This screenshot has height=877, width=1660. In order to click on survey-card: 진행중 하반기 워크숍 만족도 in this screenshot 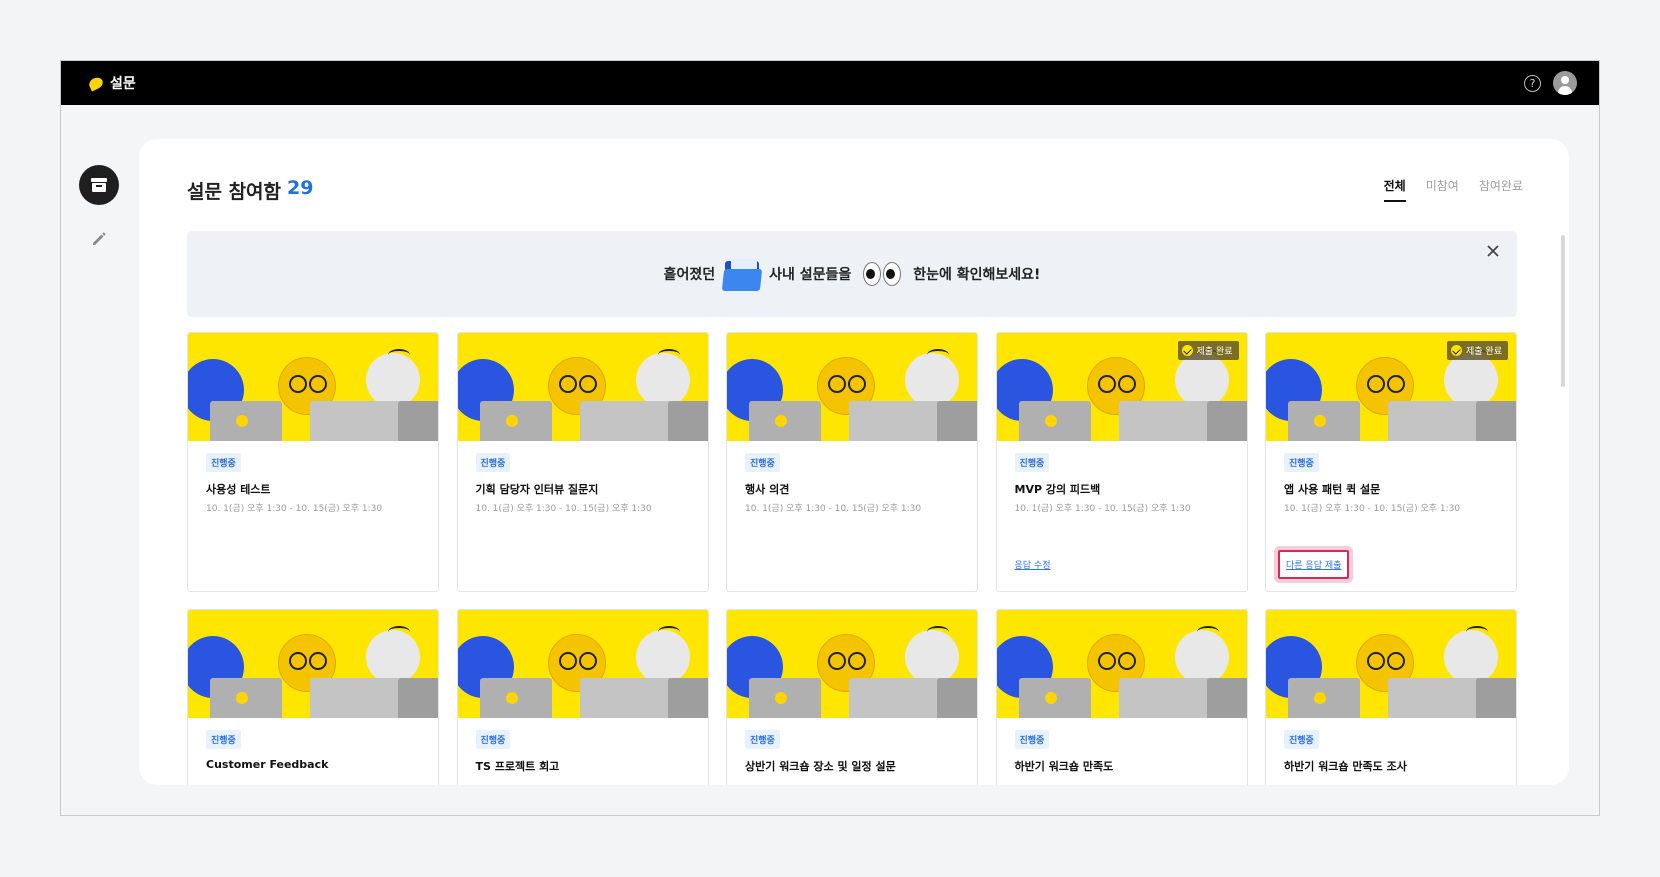, I will do `click(1121, 697)`.